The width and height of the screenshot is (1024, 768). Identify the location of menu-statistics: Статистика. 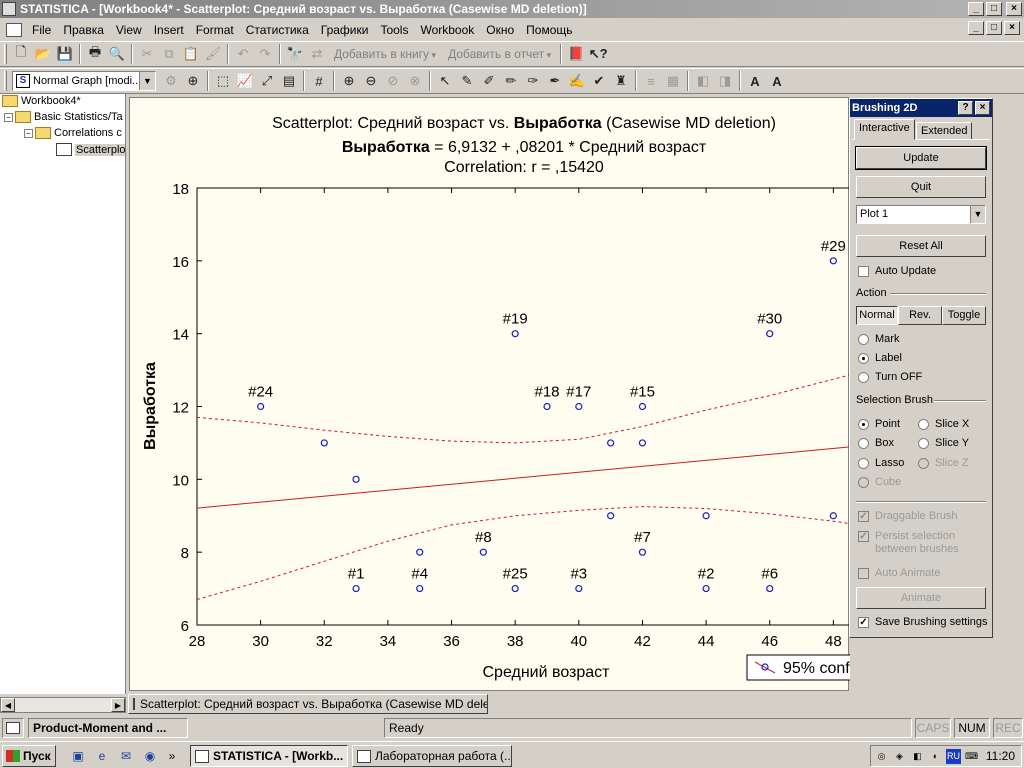
(277, 30).